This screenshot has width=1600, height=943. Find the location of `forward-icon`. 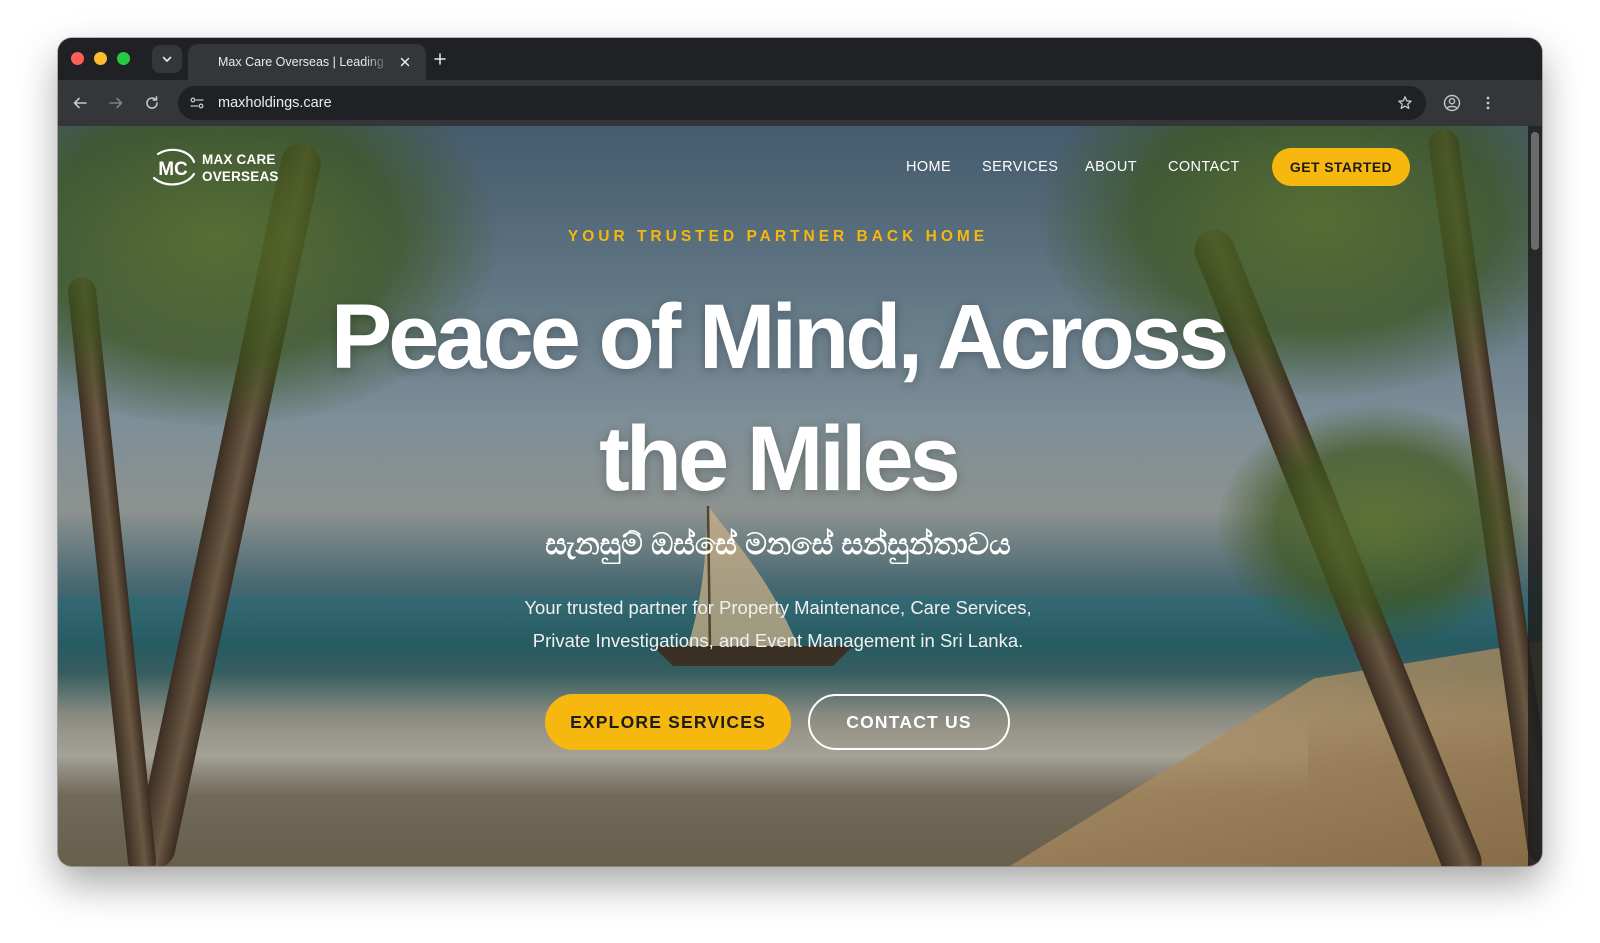

forward-icon is located at coordinates (116, 103).